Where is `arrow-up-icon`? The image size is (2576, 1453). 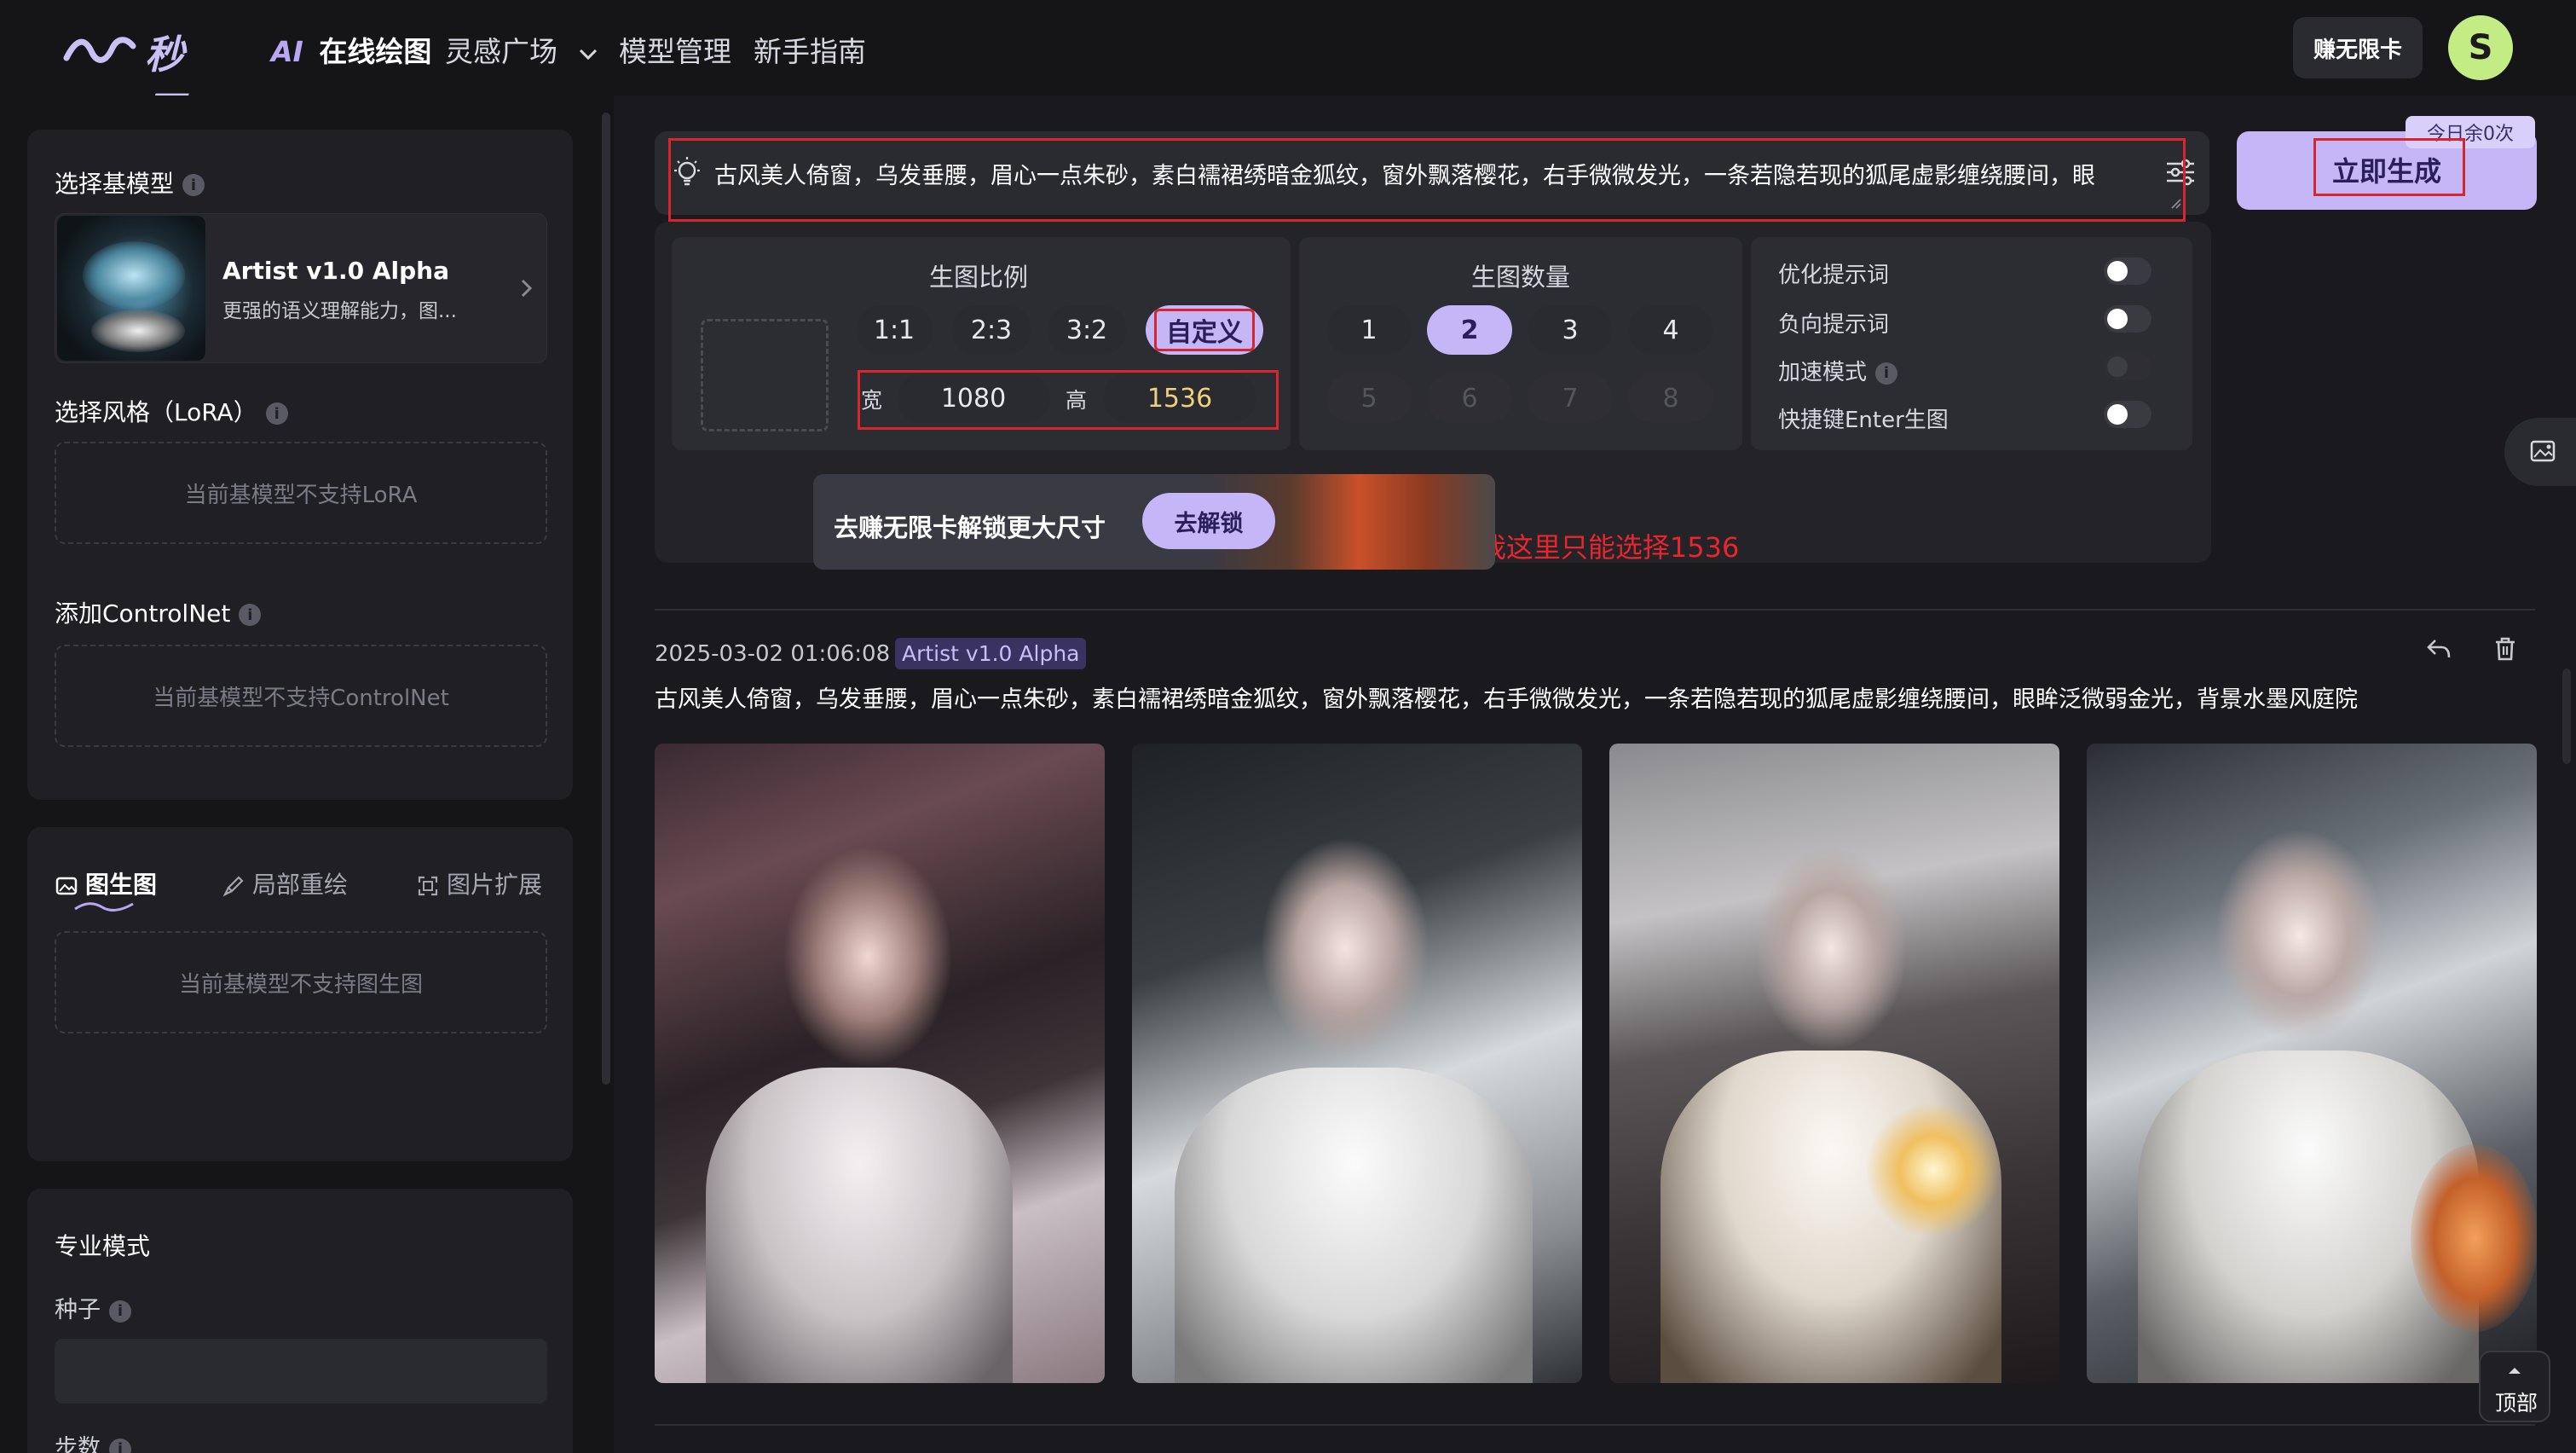
arrow-up-icon is located at coordinates (2515, 1371).